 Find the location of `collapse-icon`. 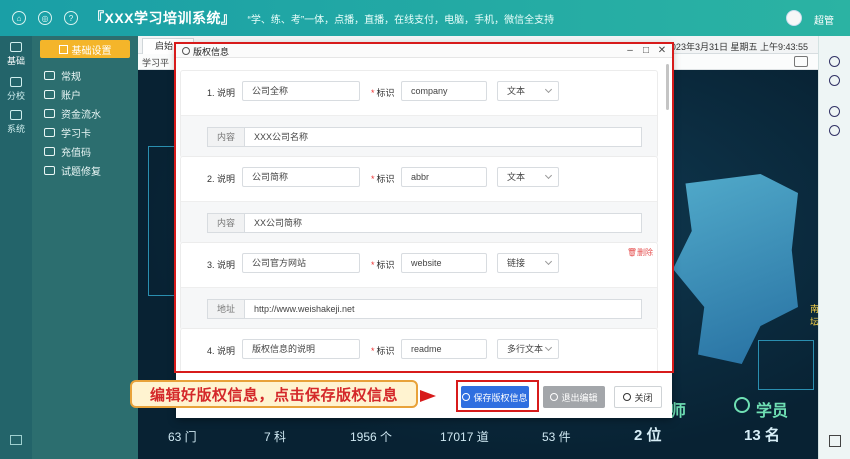

collapse-icon is located at coordinates (16, 440).